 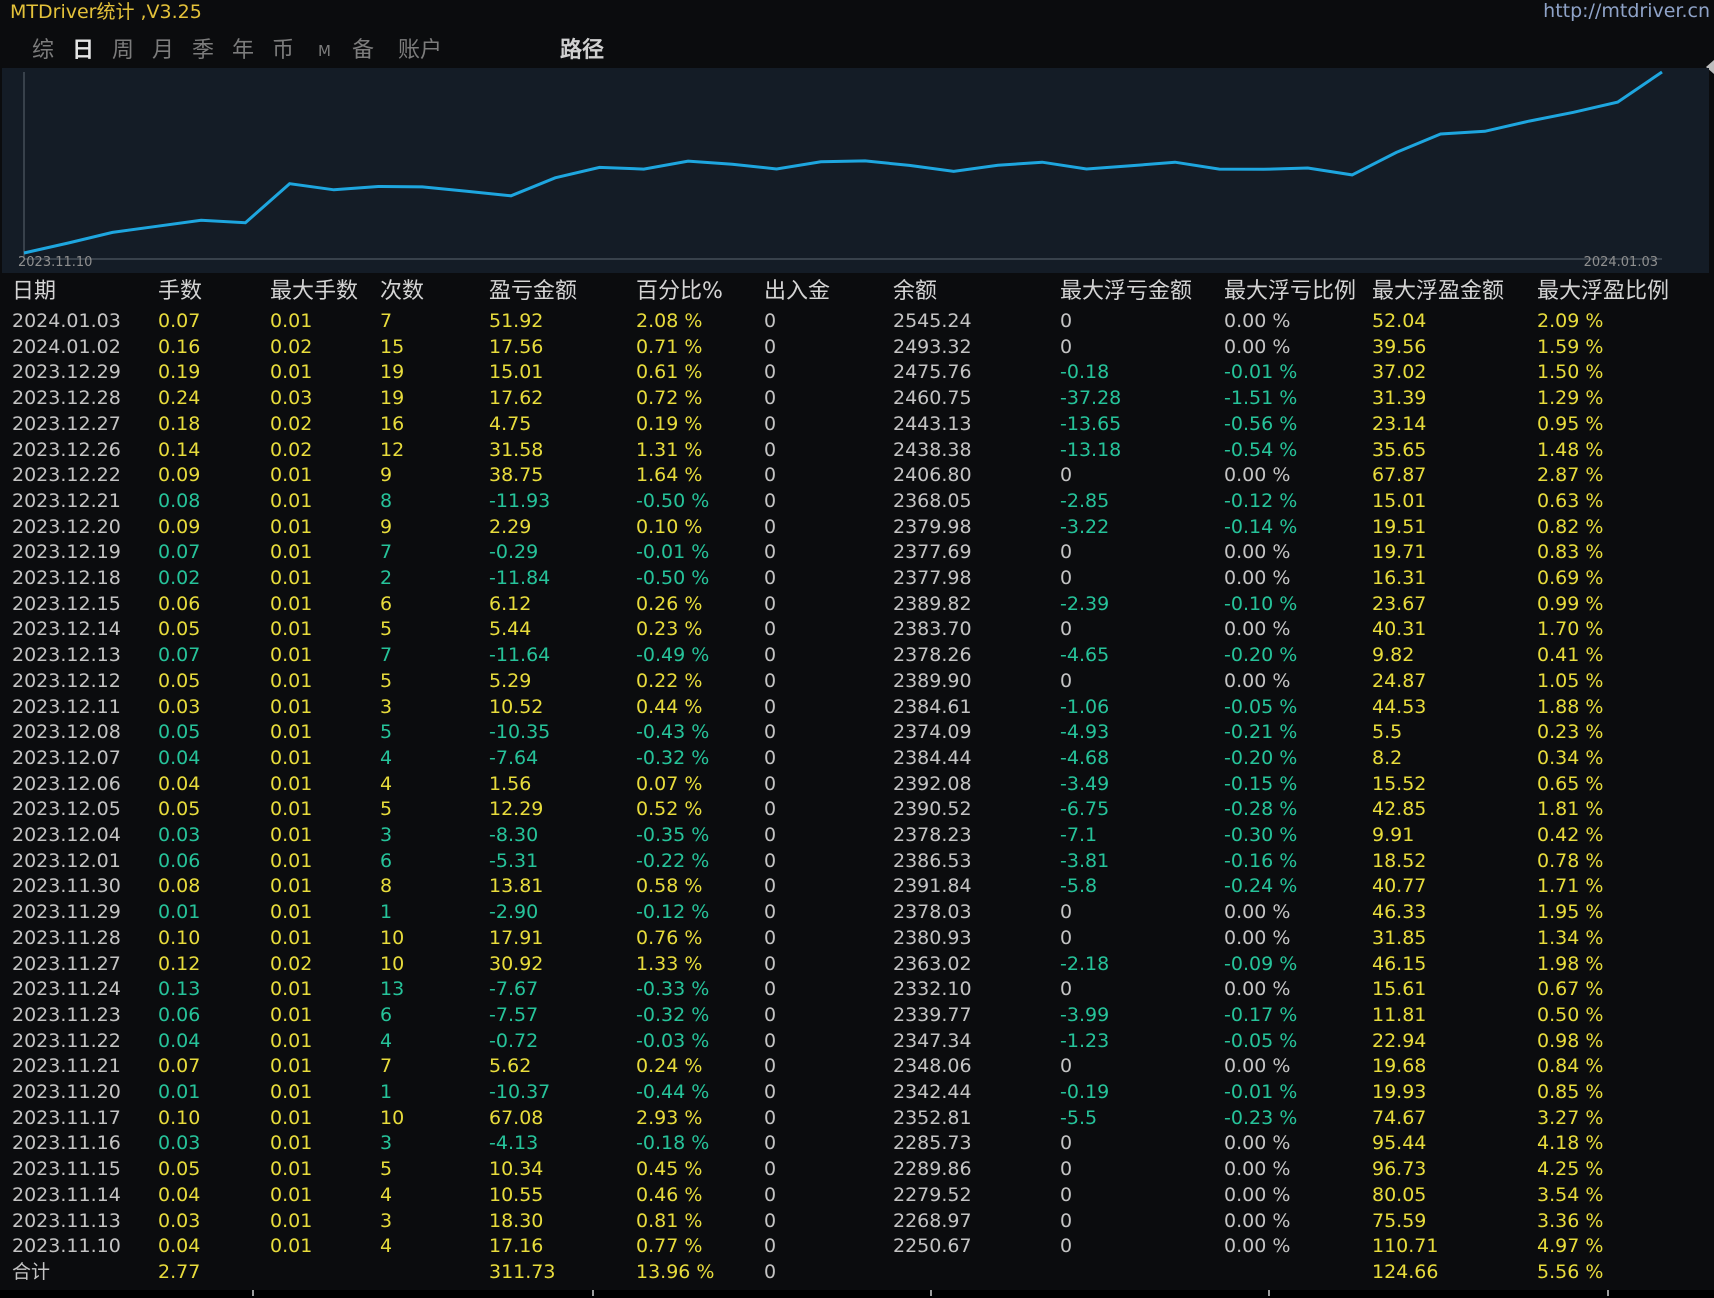 I want to click on cell-lots: 0.03, so click(x=179, y=1143).